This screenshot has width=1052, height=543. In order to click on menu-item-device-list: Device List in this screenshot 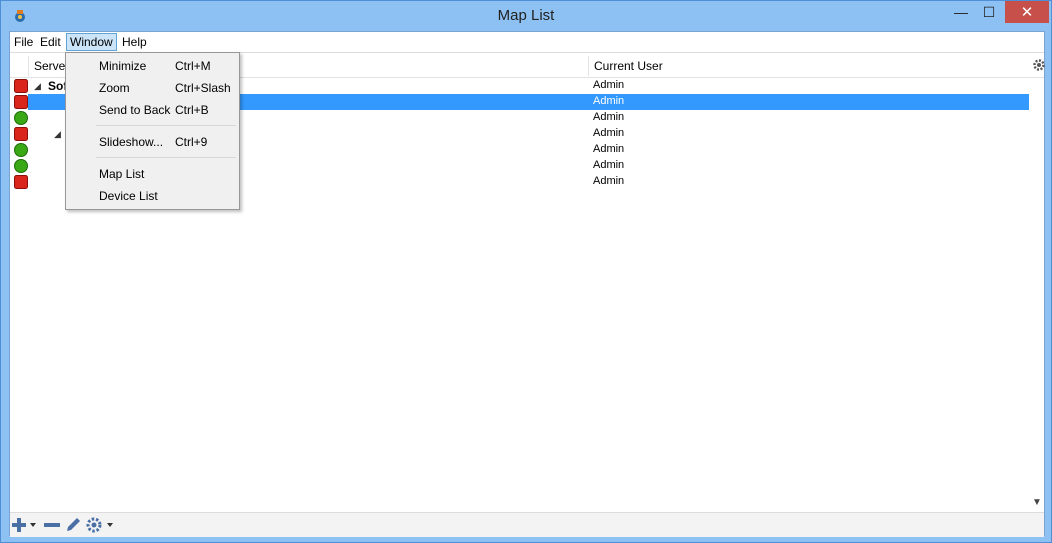, I will do `click(152, 196)`.